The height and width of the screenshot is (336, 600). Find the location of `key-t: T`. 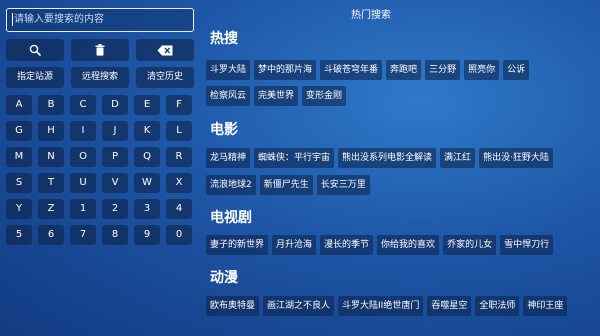

key-t: T is located at coordinates (51, 183).